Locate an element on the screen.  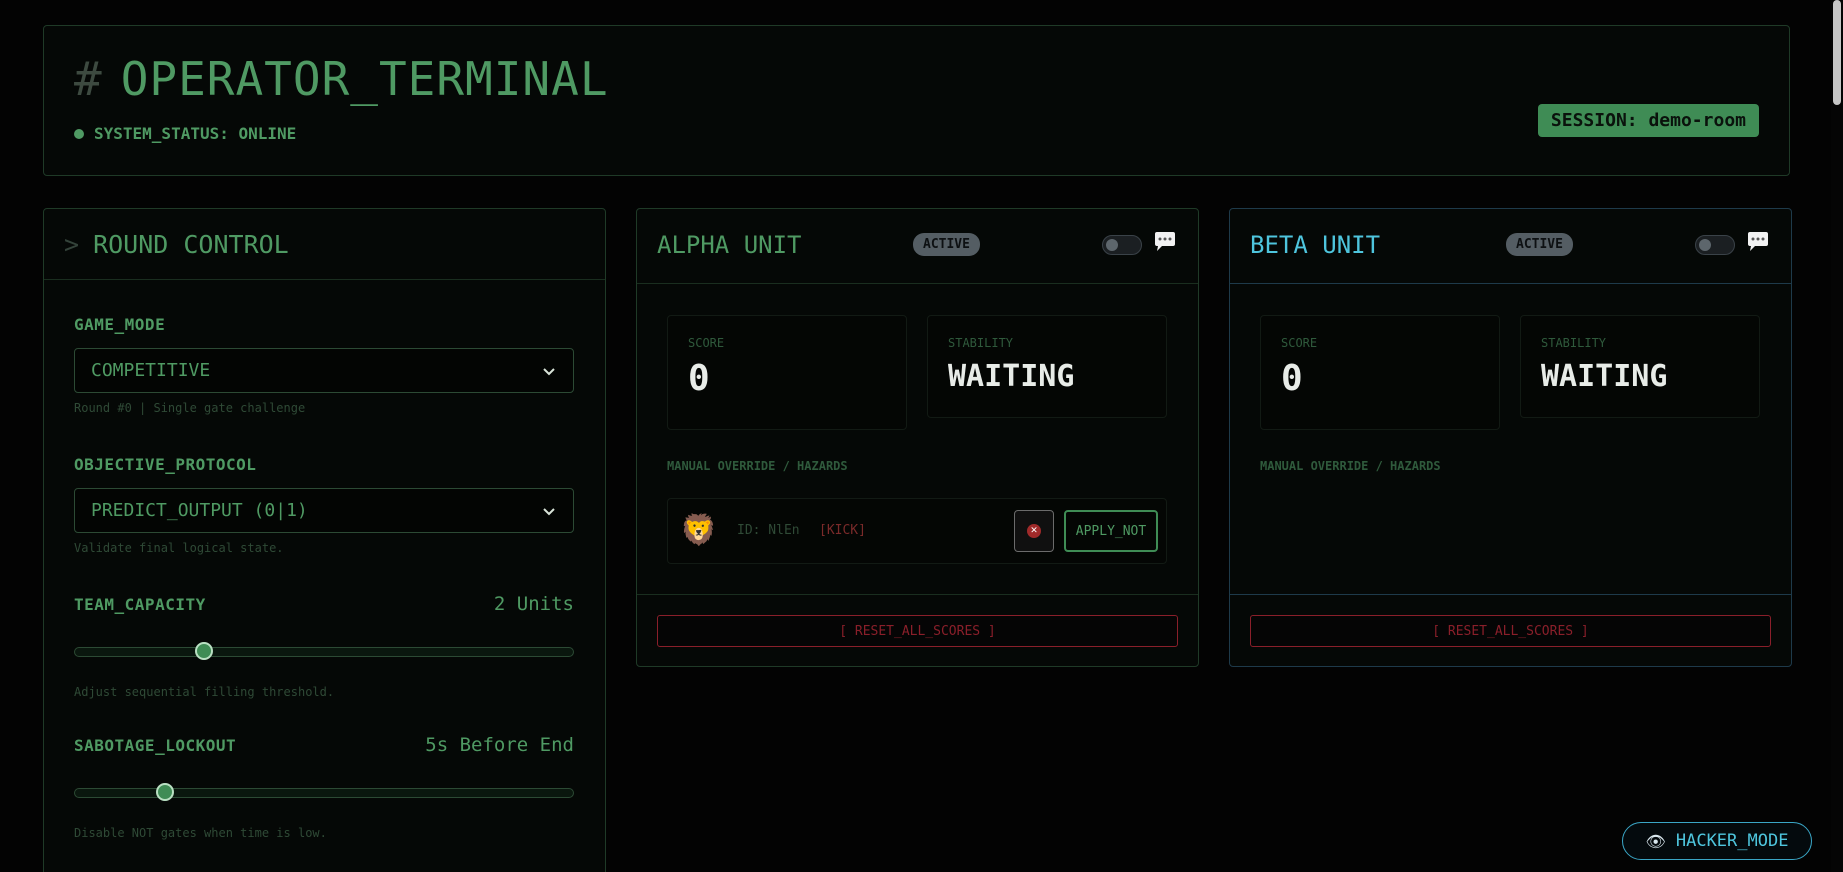
team-capacity-label: TEAM_CAPACITY is located at coordinates (140, 604).